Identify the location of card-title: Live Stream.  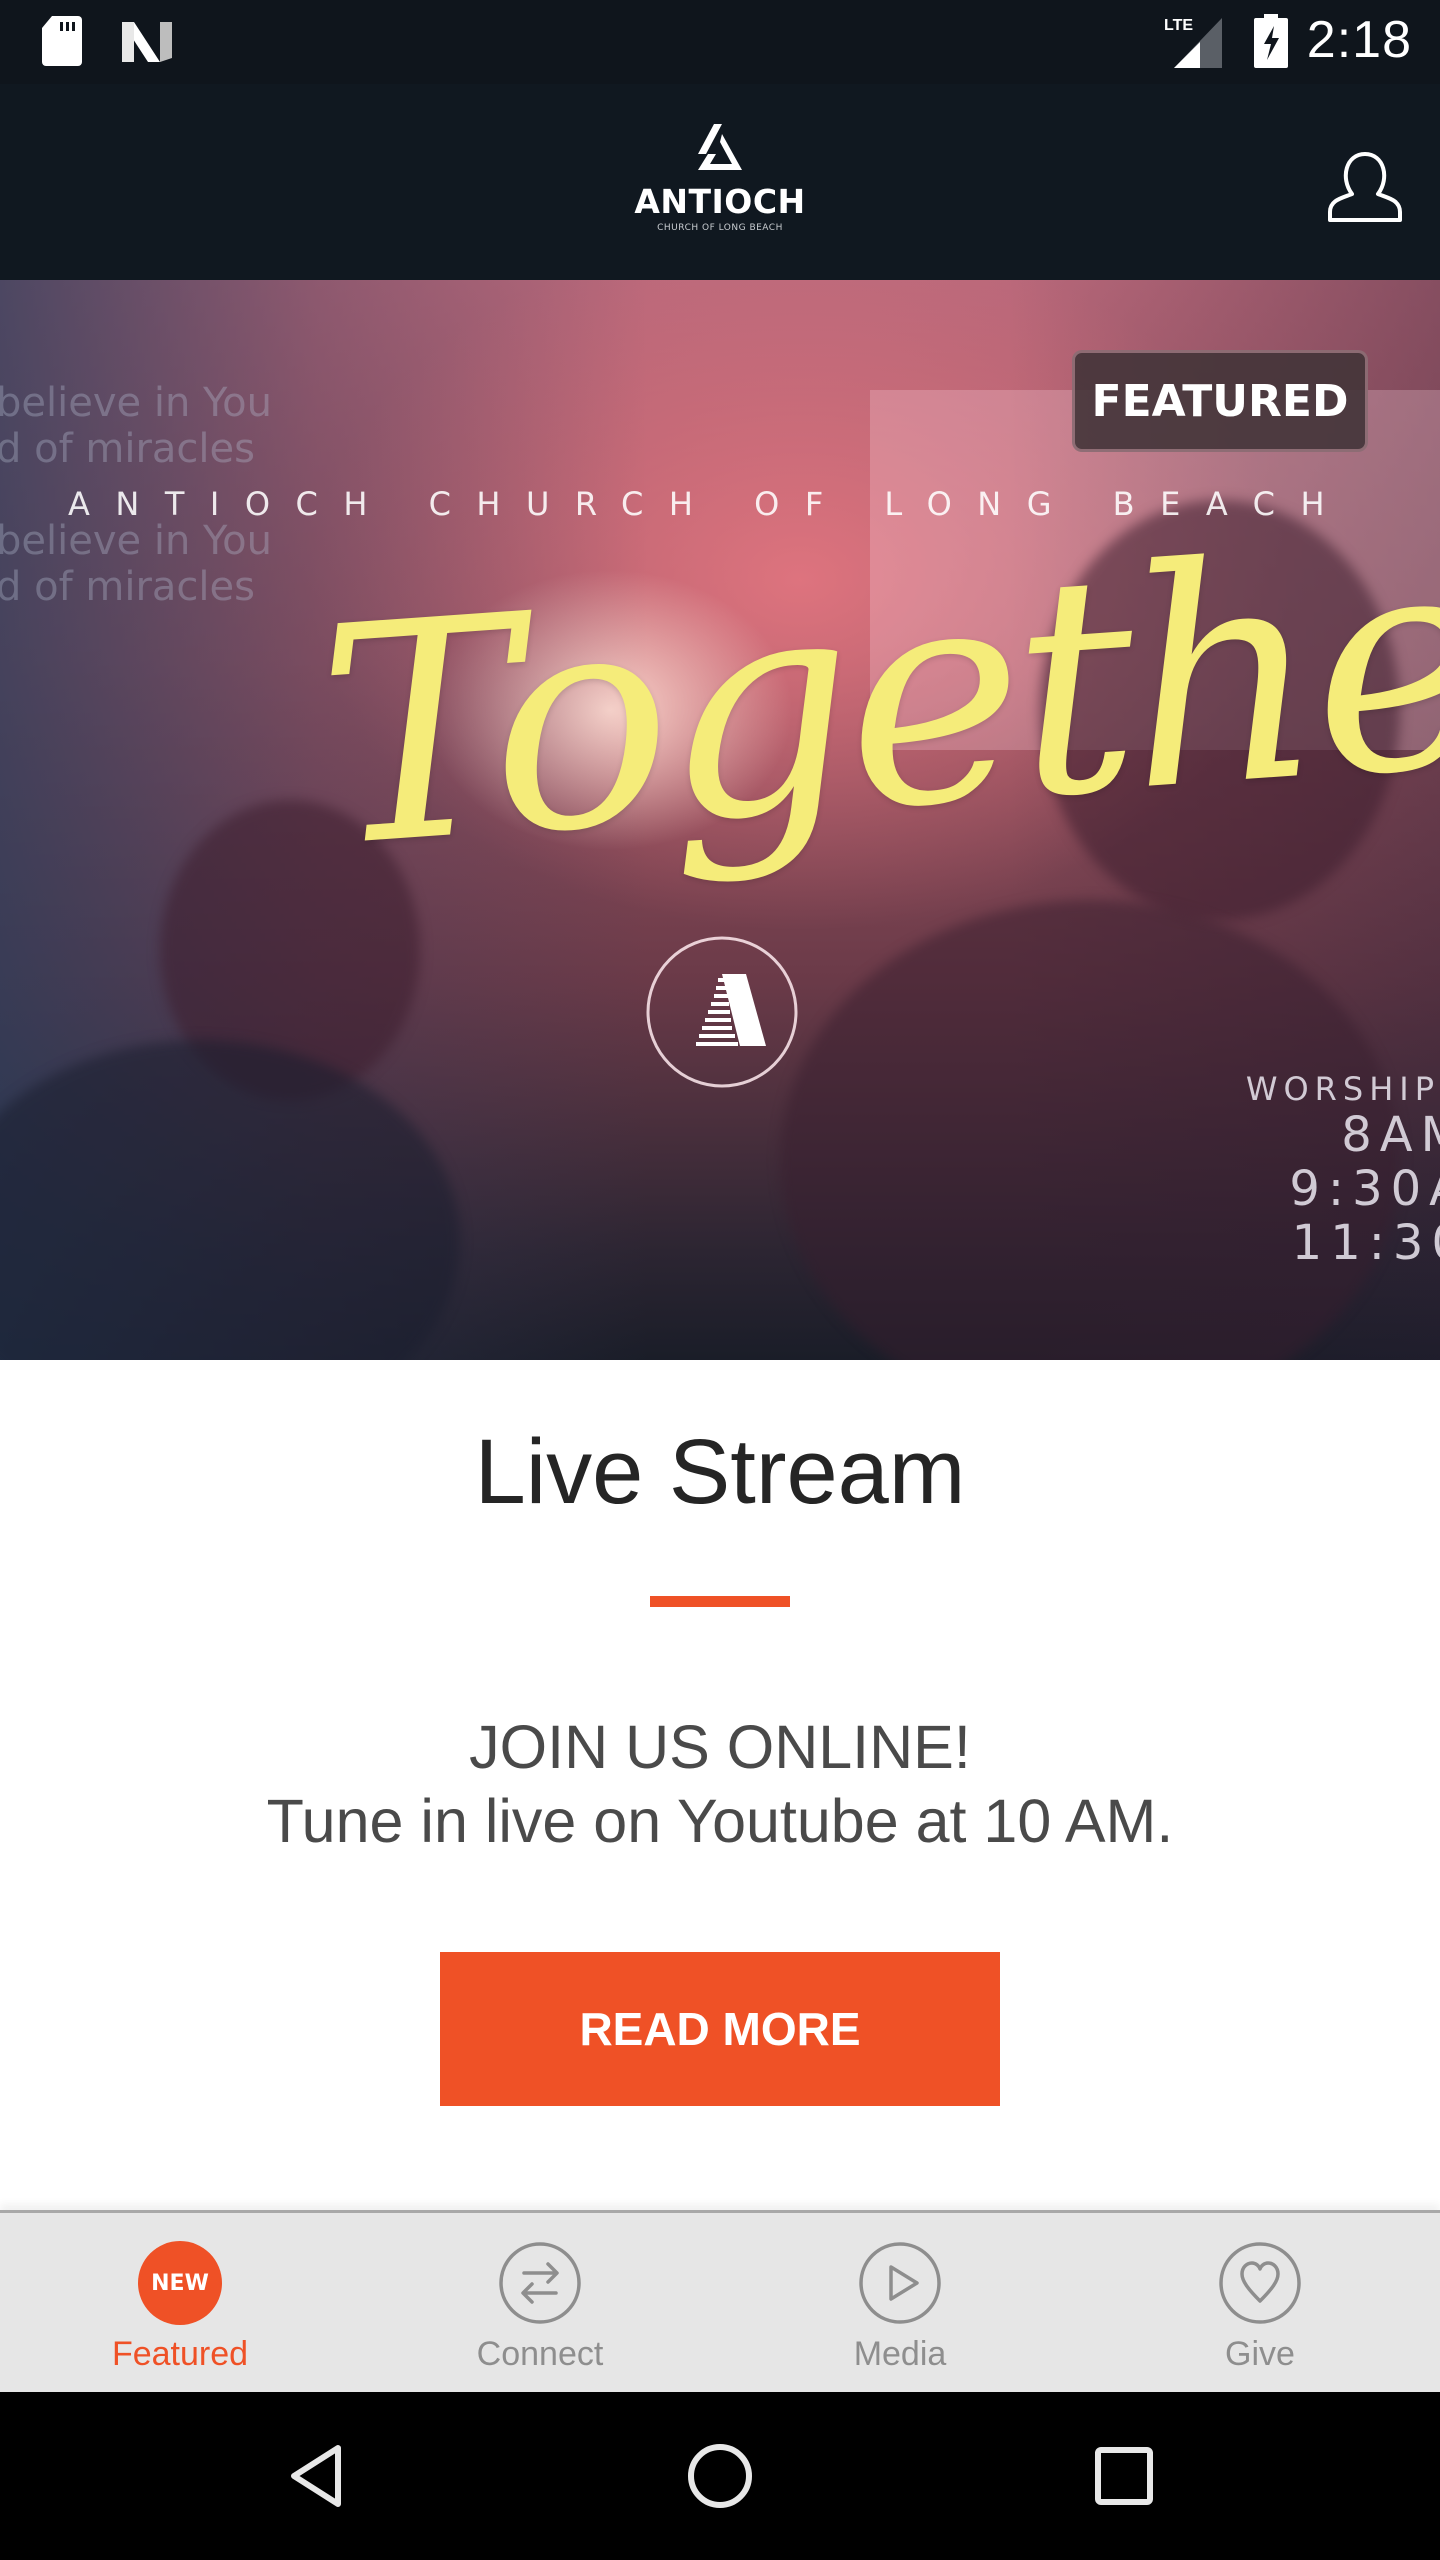
(720, 1472).